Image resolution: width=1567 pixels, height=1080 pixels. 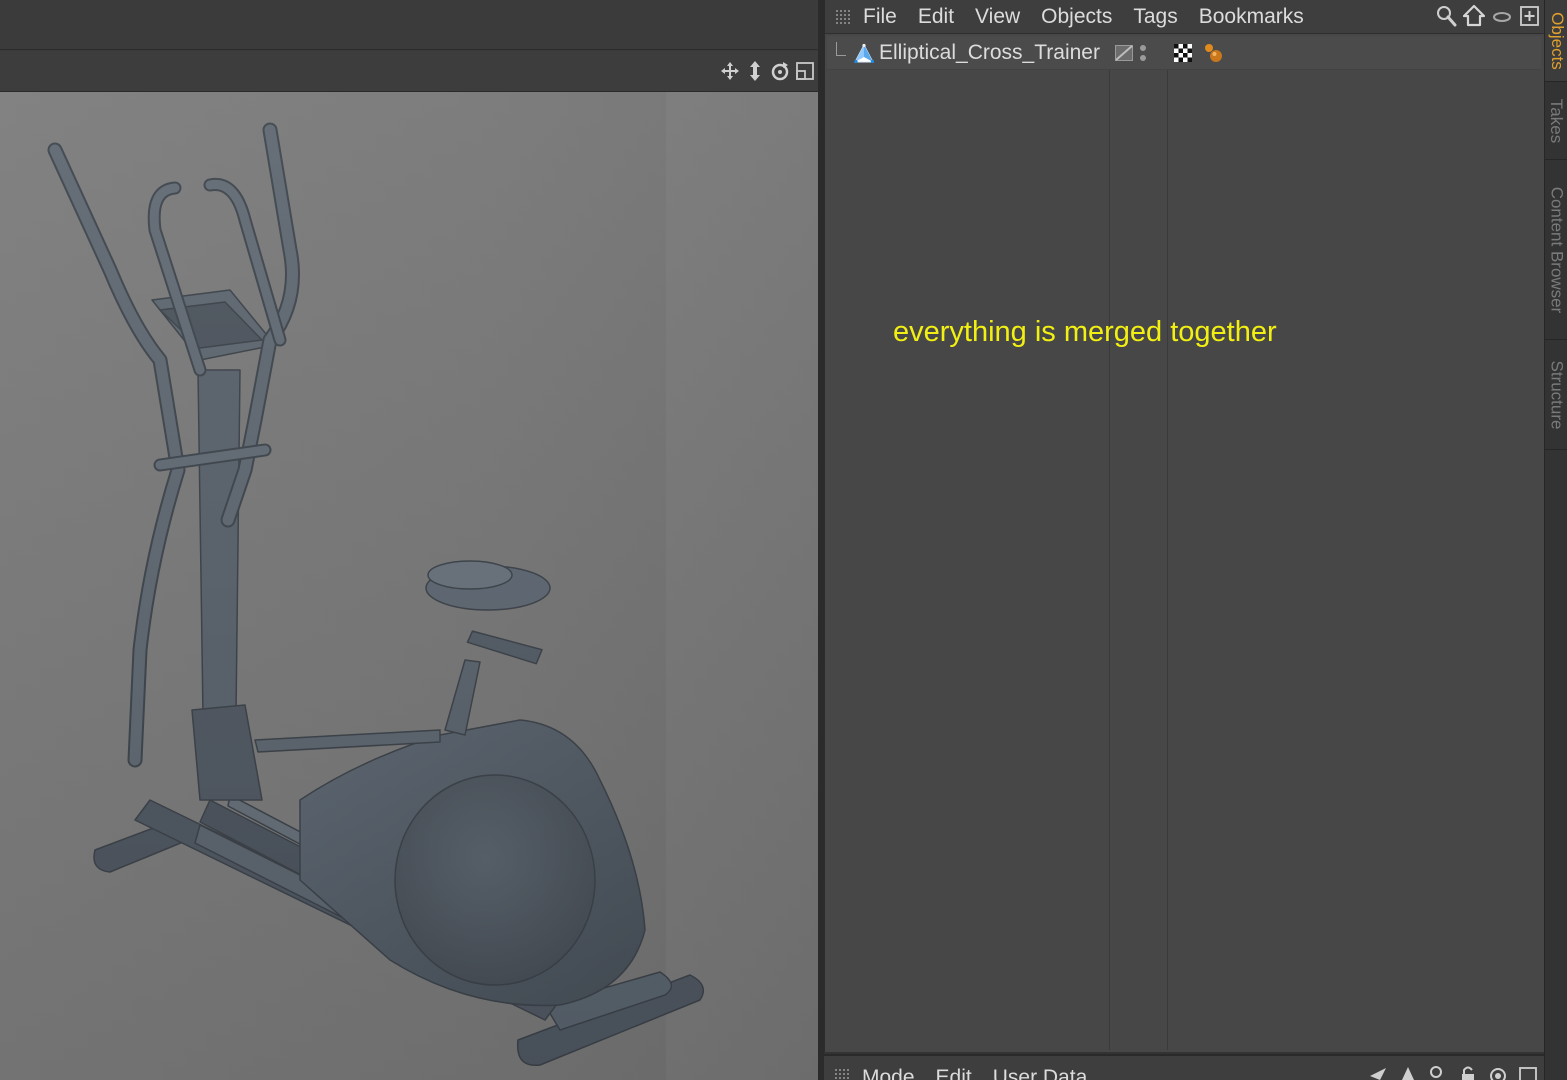 I want to click on layer-icon, so click(x=1124, y=53).